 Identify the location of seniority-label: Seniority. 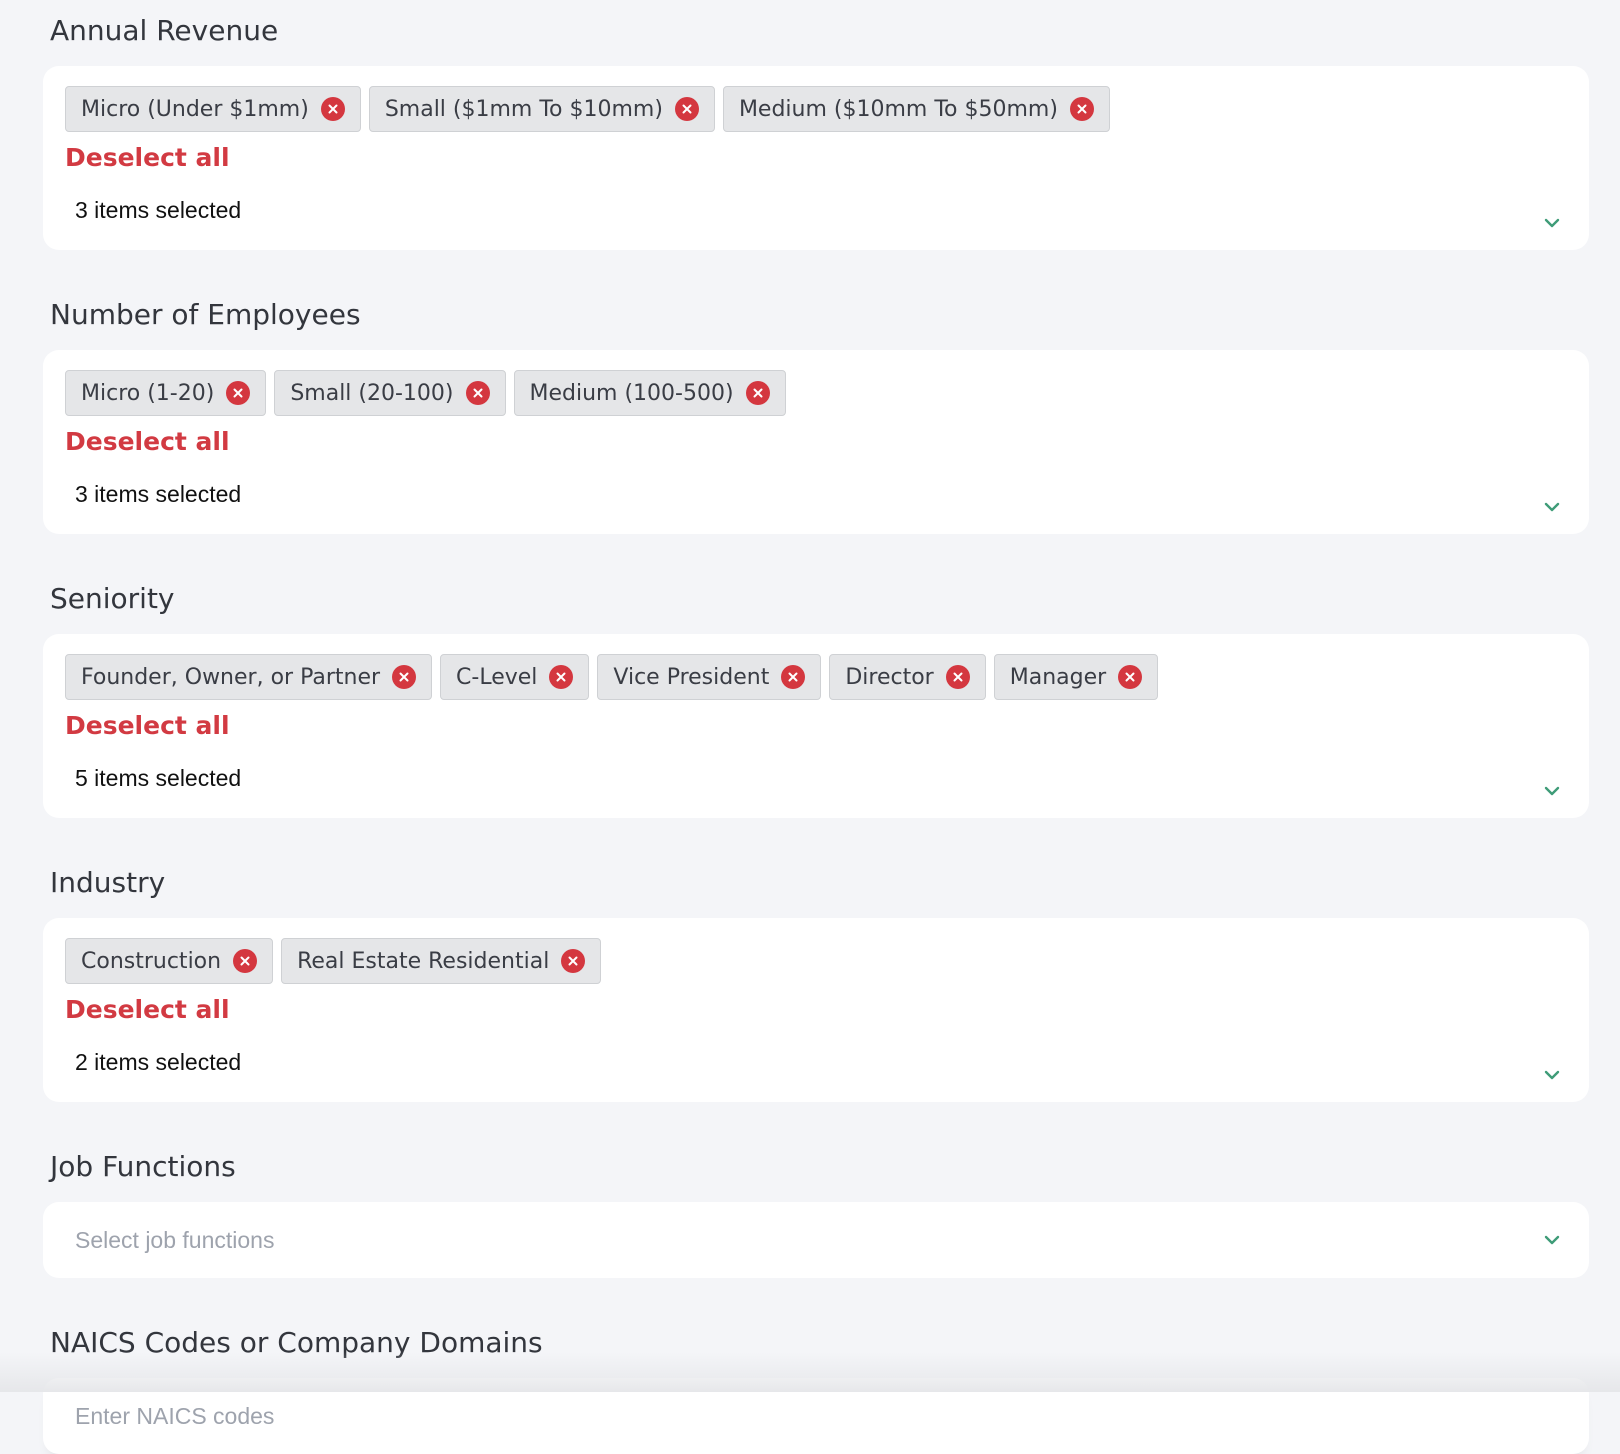
(112, 598).